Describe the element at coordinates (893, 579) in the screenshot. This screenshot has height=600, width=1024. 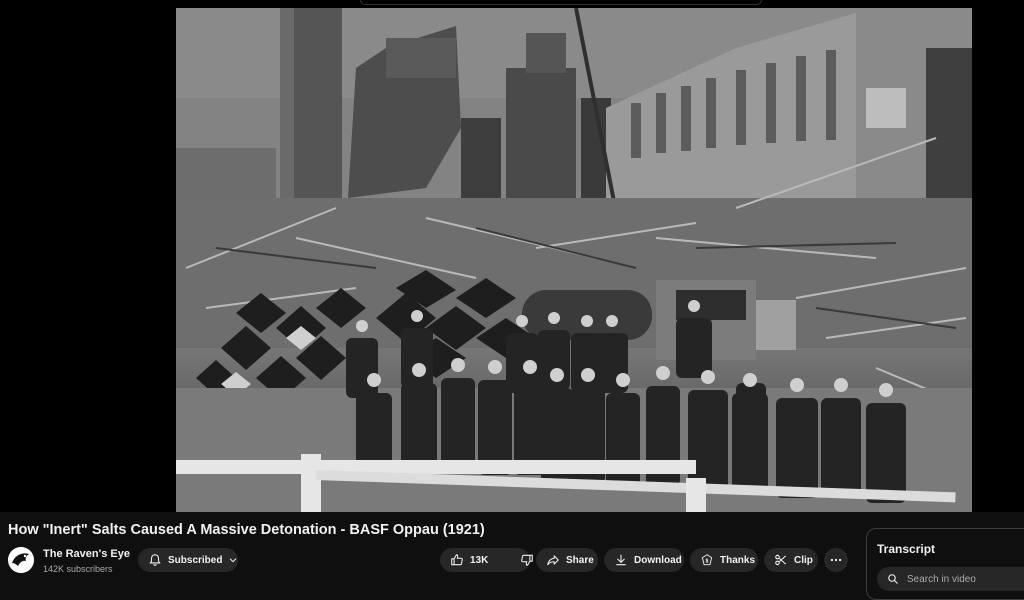
I see `search-icon` at that location.